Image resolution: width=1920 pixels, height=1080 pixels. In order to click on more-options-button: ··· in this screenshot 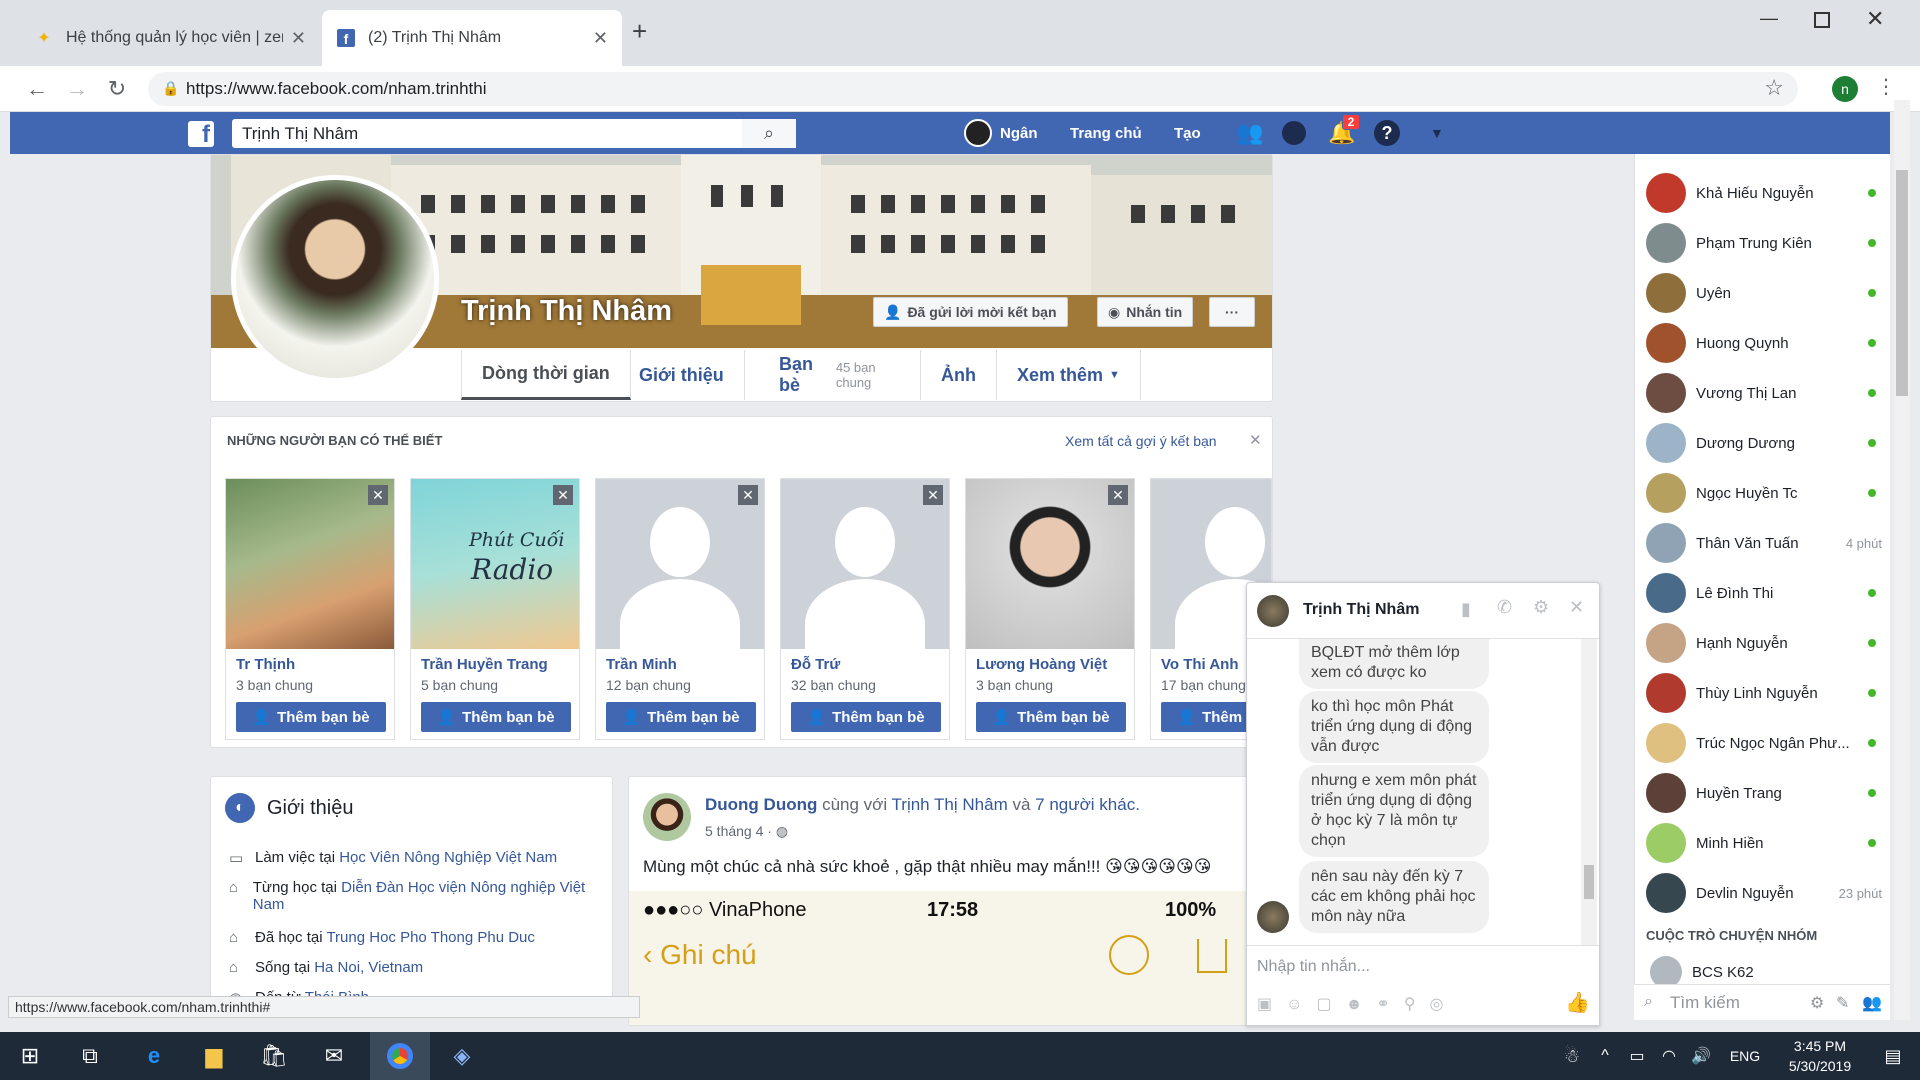, I will do `click(1232, 312)`.